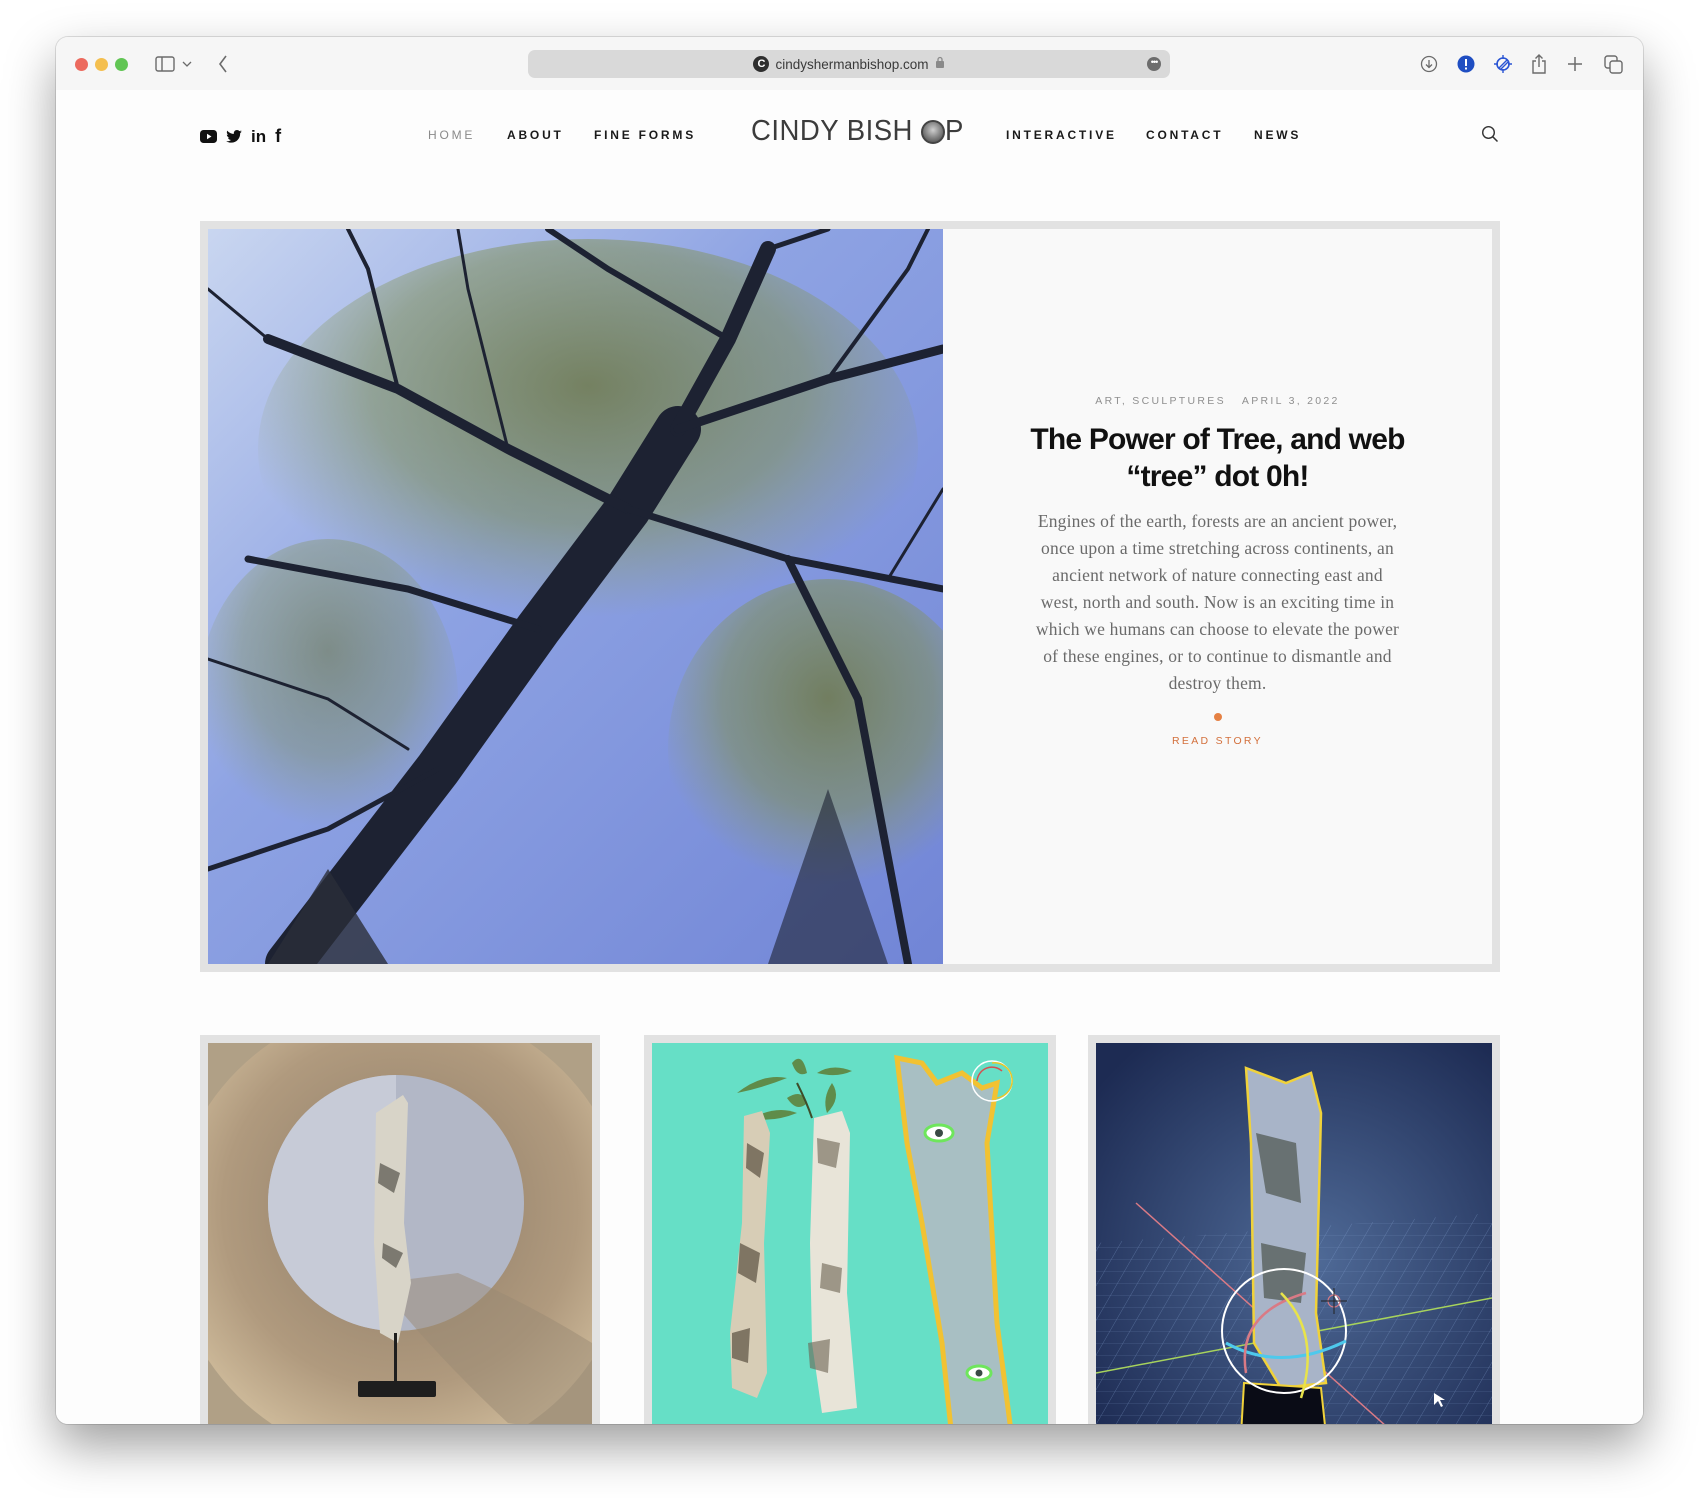 The height and width of the screenshot is (1498, 1700). I want to click on site-logo: CINDY BISH P, so click(858, 131).